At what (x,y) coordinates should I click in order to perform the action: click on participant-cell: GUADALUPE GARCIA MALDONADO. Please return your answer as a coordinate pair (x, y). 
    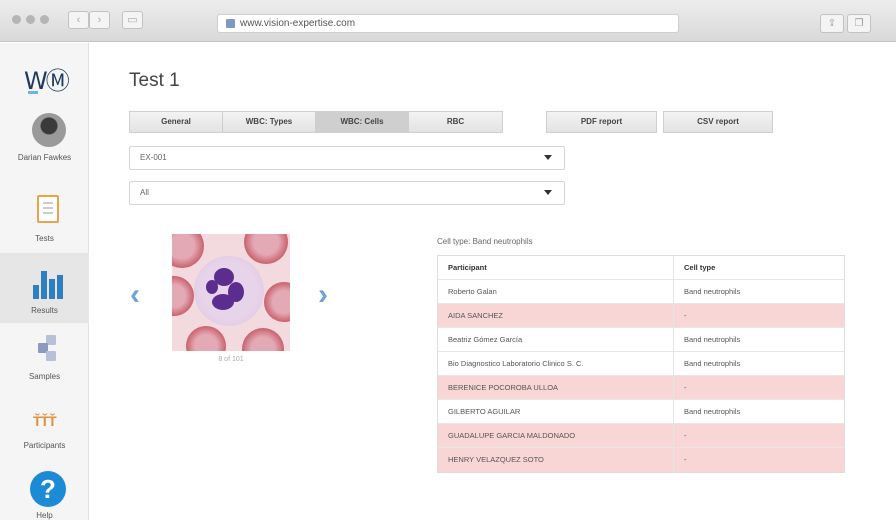
    Looking at the image, I should click on (556, 435).